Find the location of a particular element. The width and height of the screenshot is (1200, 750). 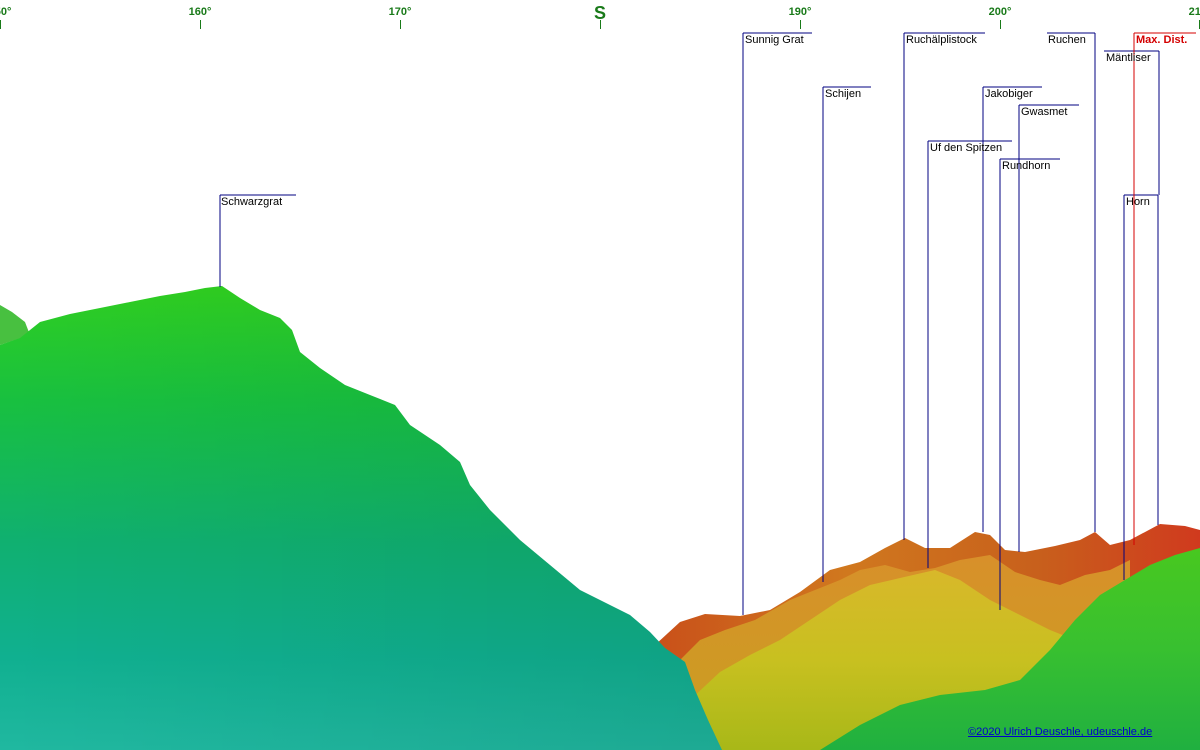

peak-label-schwarzgrat: Schwarzgrat is located at coordinates (251, 202).